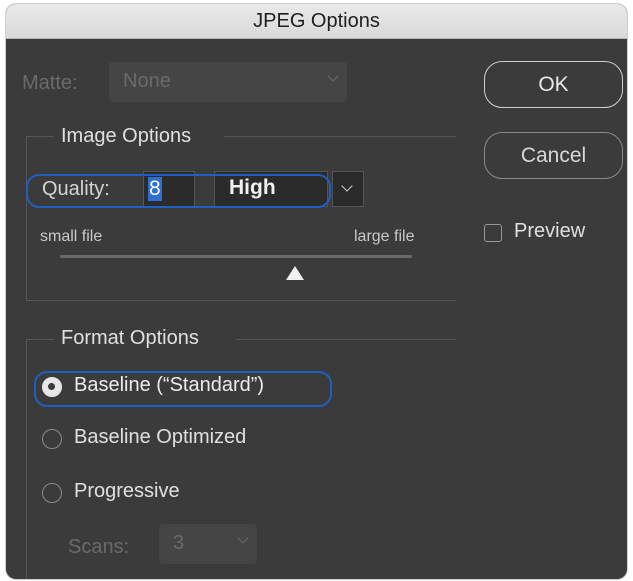  Describe the element at coordinates (493, 233) in the screenshot. I see `preview-checkbox` at that location.